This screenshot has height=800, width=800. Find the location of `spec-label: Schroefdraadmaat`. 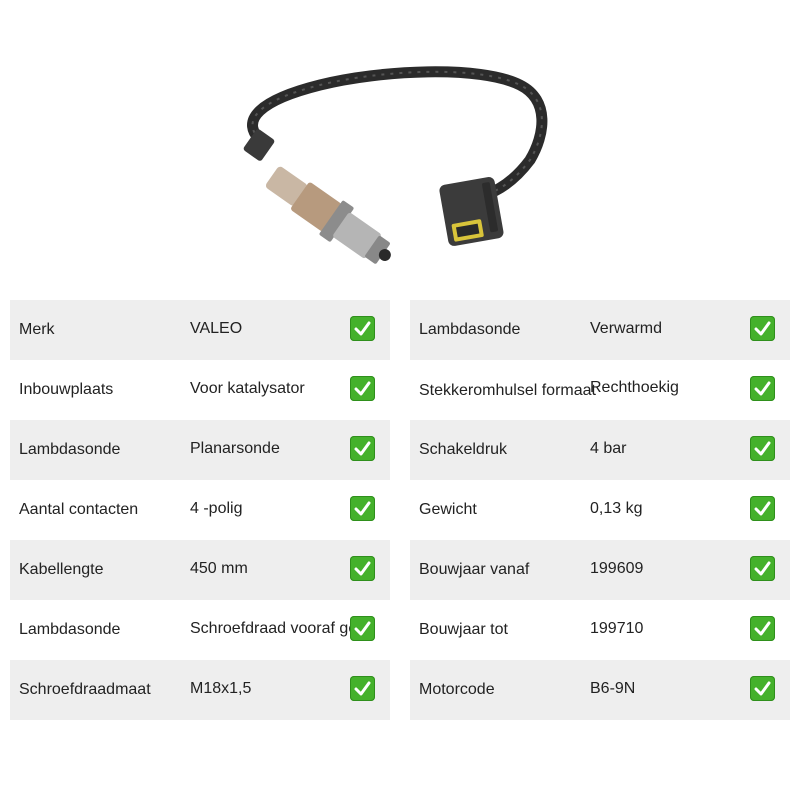

spec-label: Schroefdraadmaat is located at coordinates (85, 689).